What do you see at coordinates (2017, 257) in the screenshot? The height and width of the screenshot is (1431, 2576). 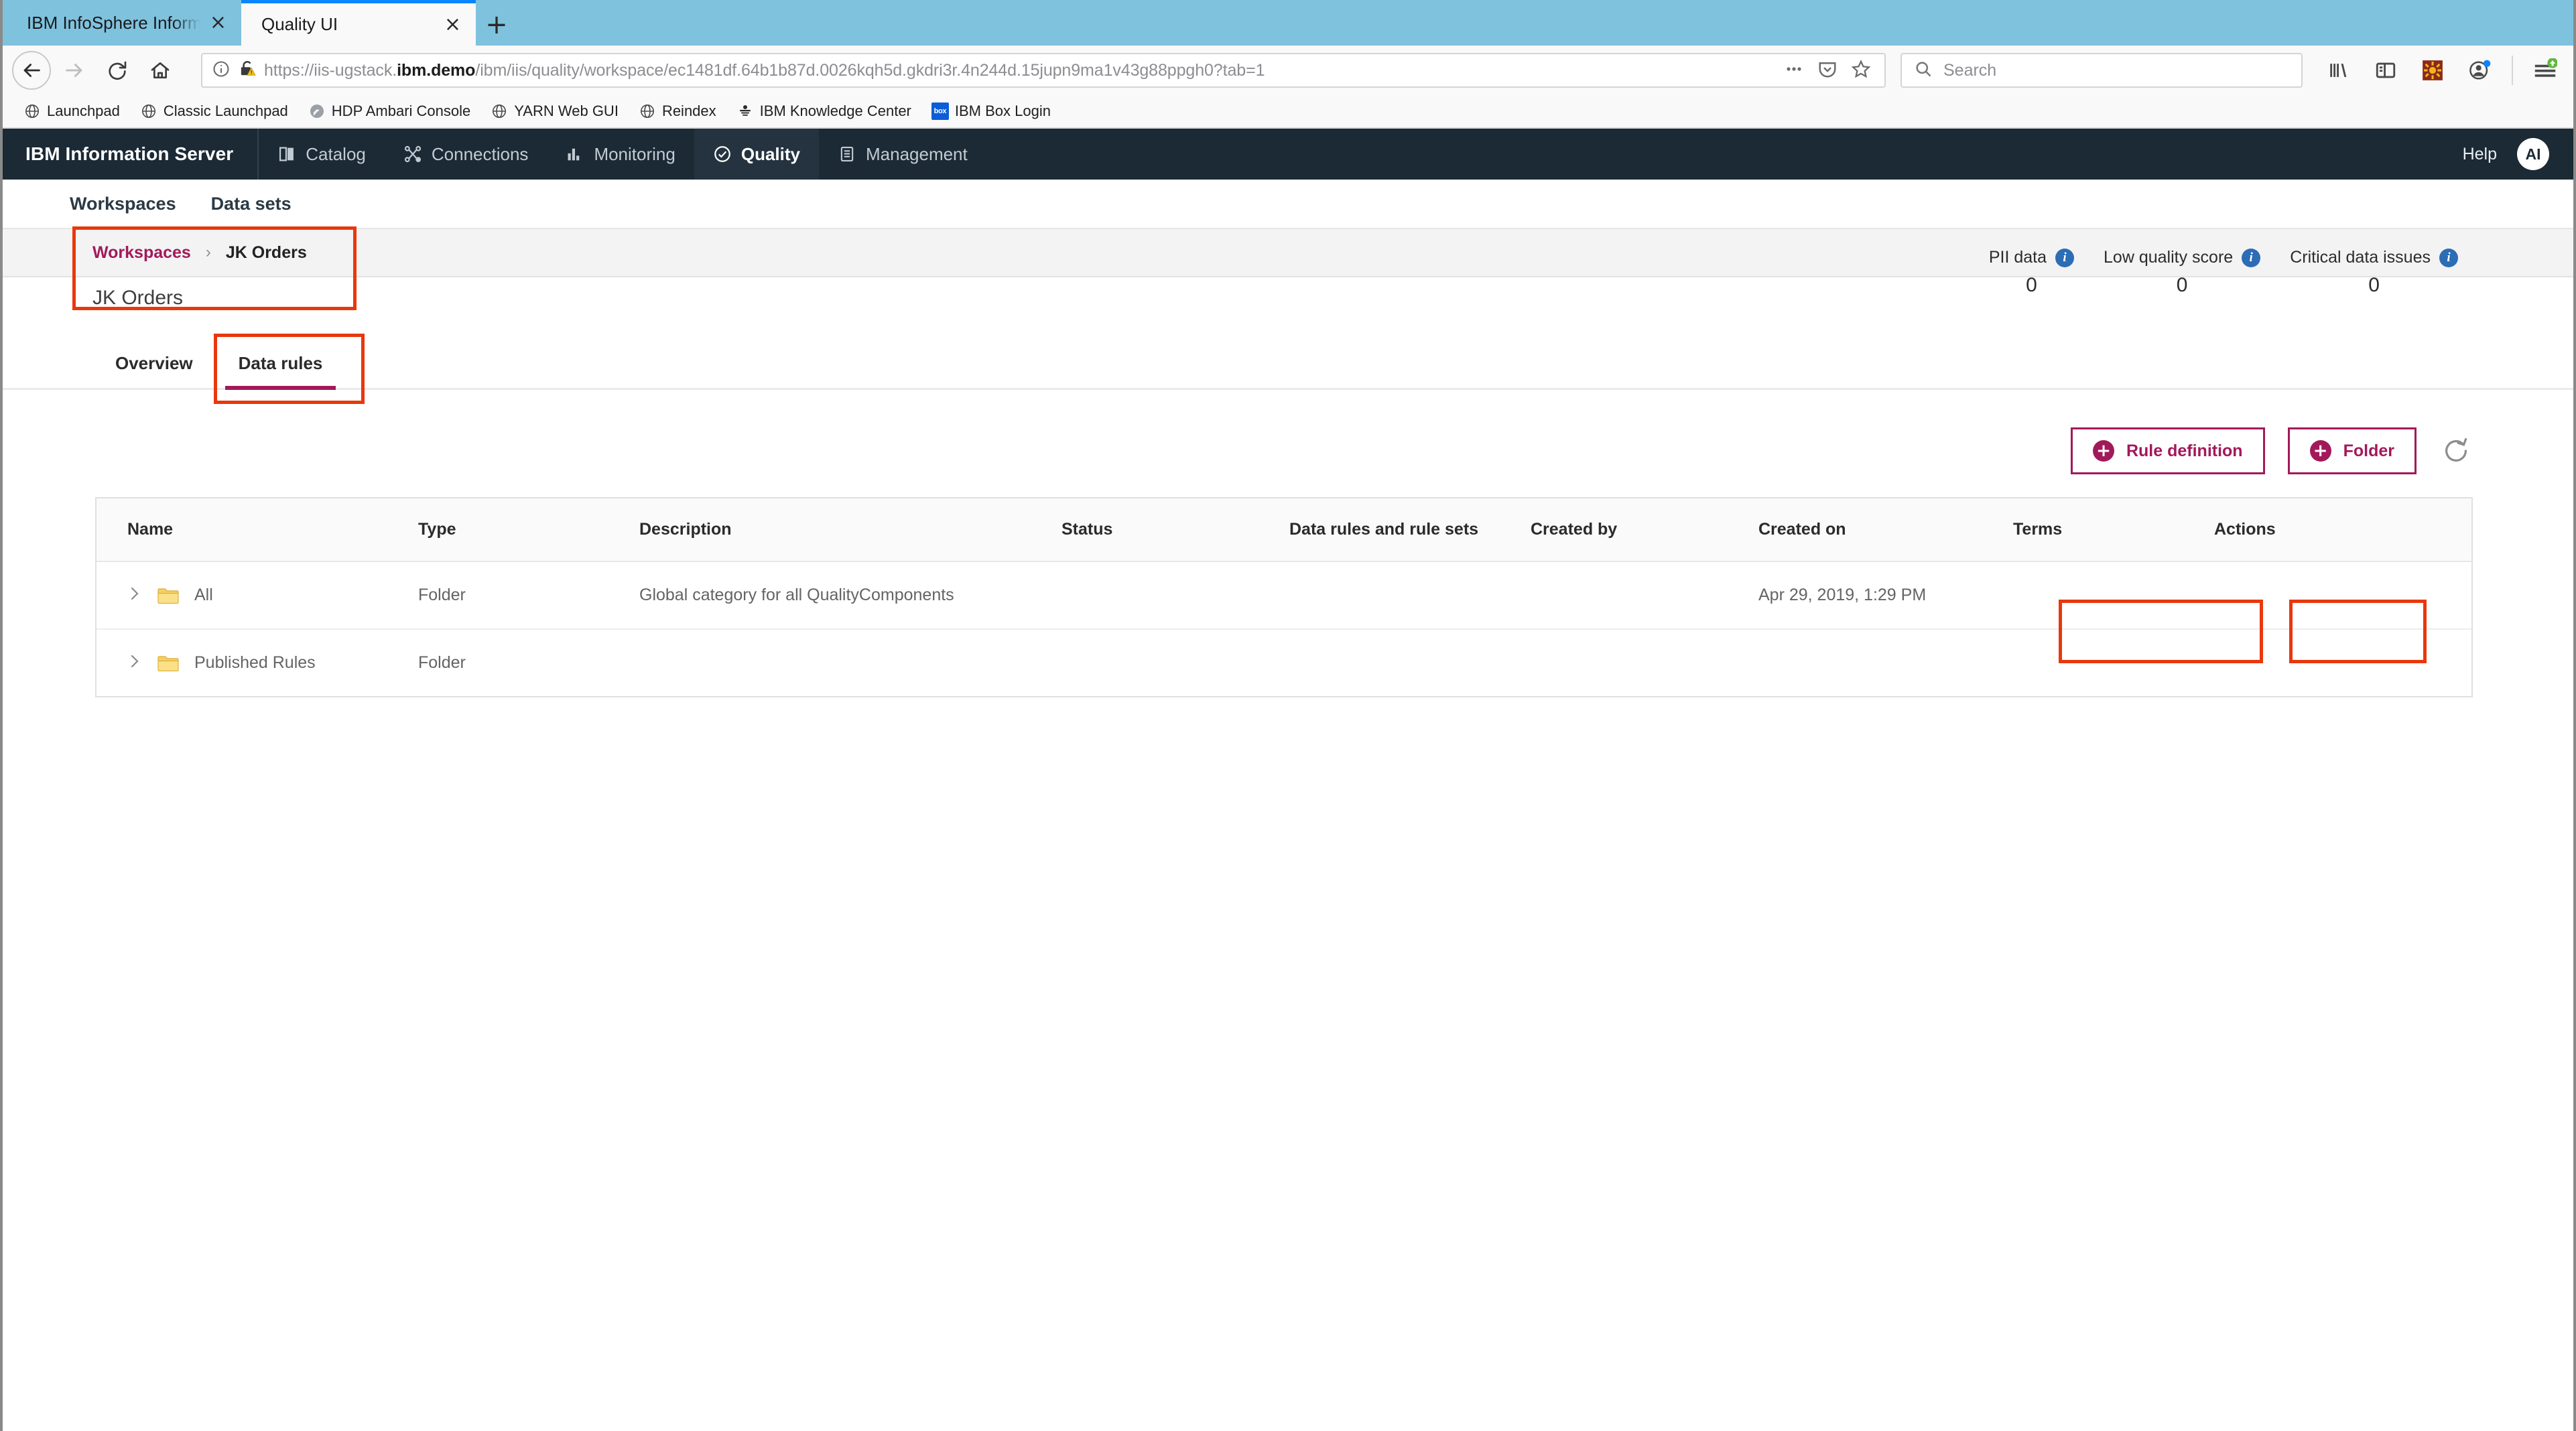 I see `metric-label: PII data` at bounding box center [2017, 257].